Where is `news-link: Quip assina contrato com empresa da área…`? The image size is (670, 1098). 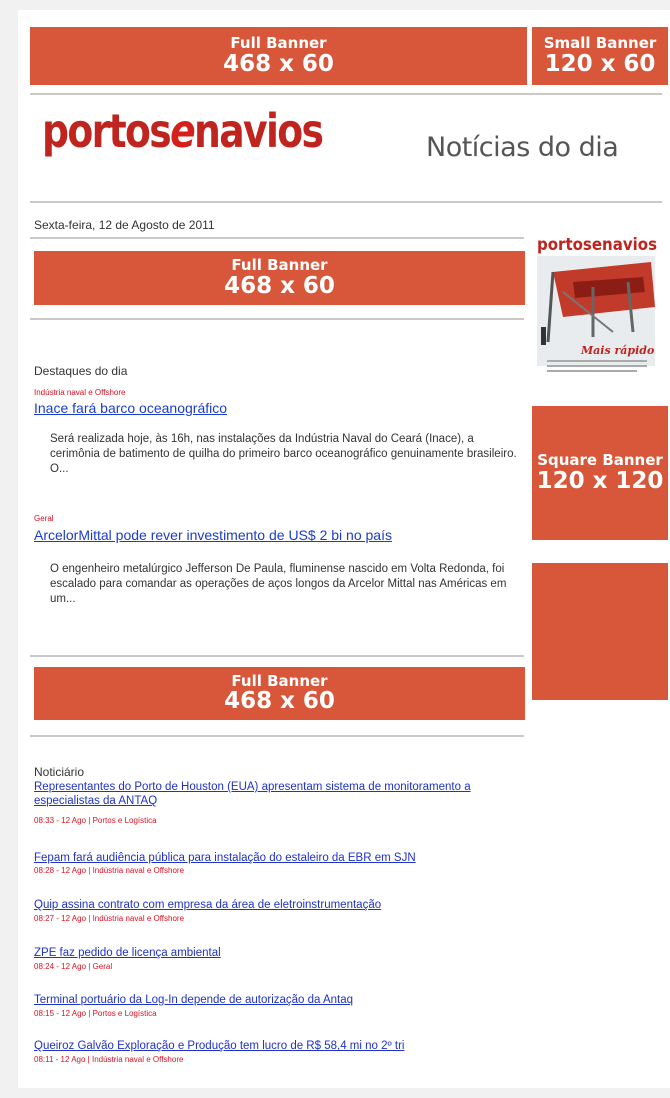
news-link: Quip assina contrato com empresa da área… is located at coordinates (254, 905).